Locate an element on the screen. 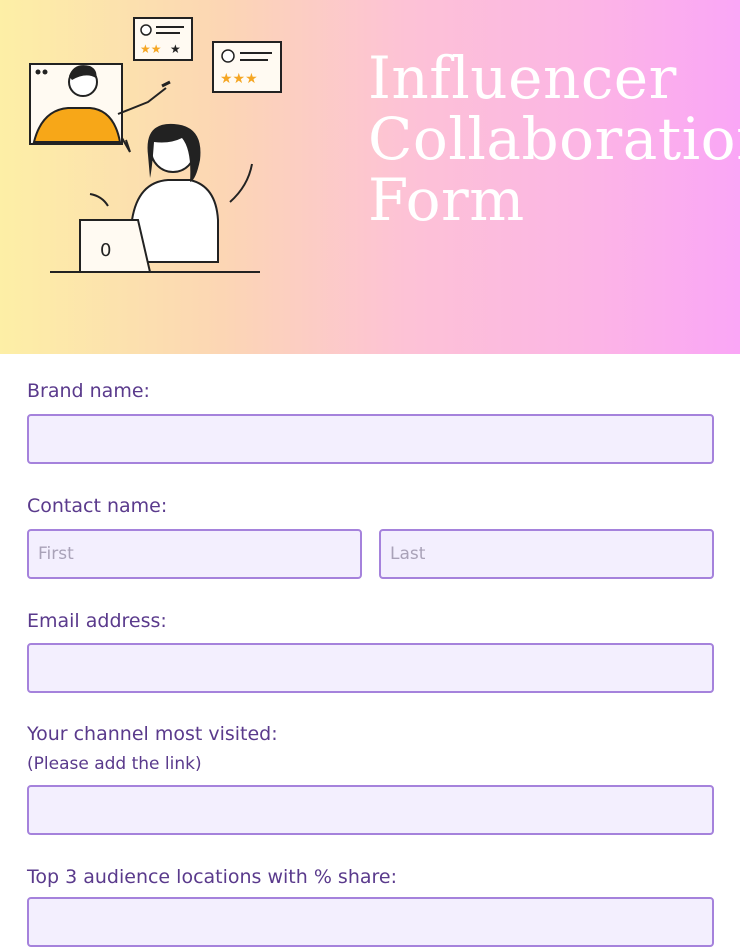 The width and height of the screenshot is (740, 947). review-card-right-icon: ★★★ is located at coordinates (247, 67).